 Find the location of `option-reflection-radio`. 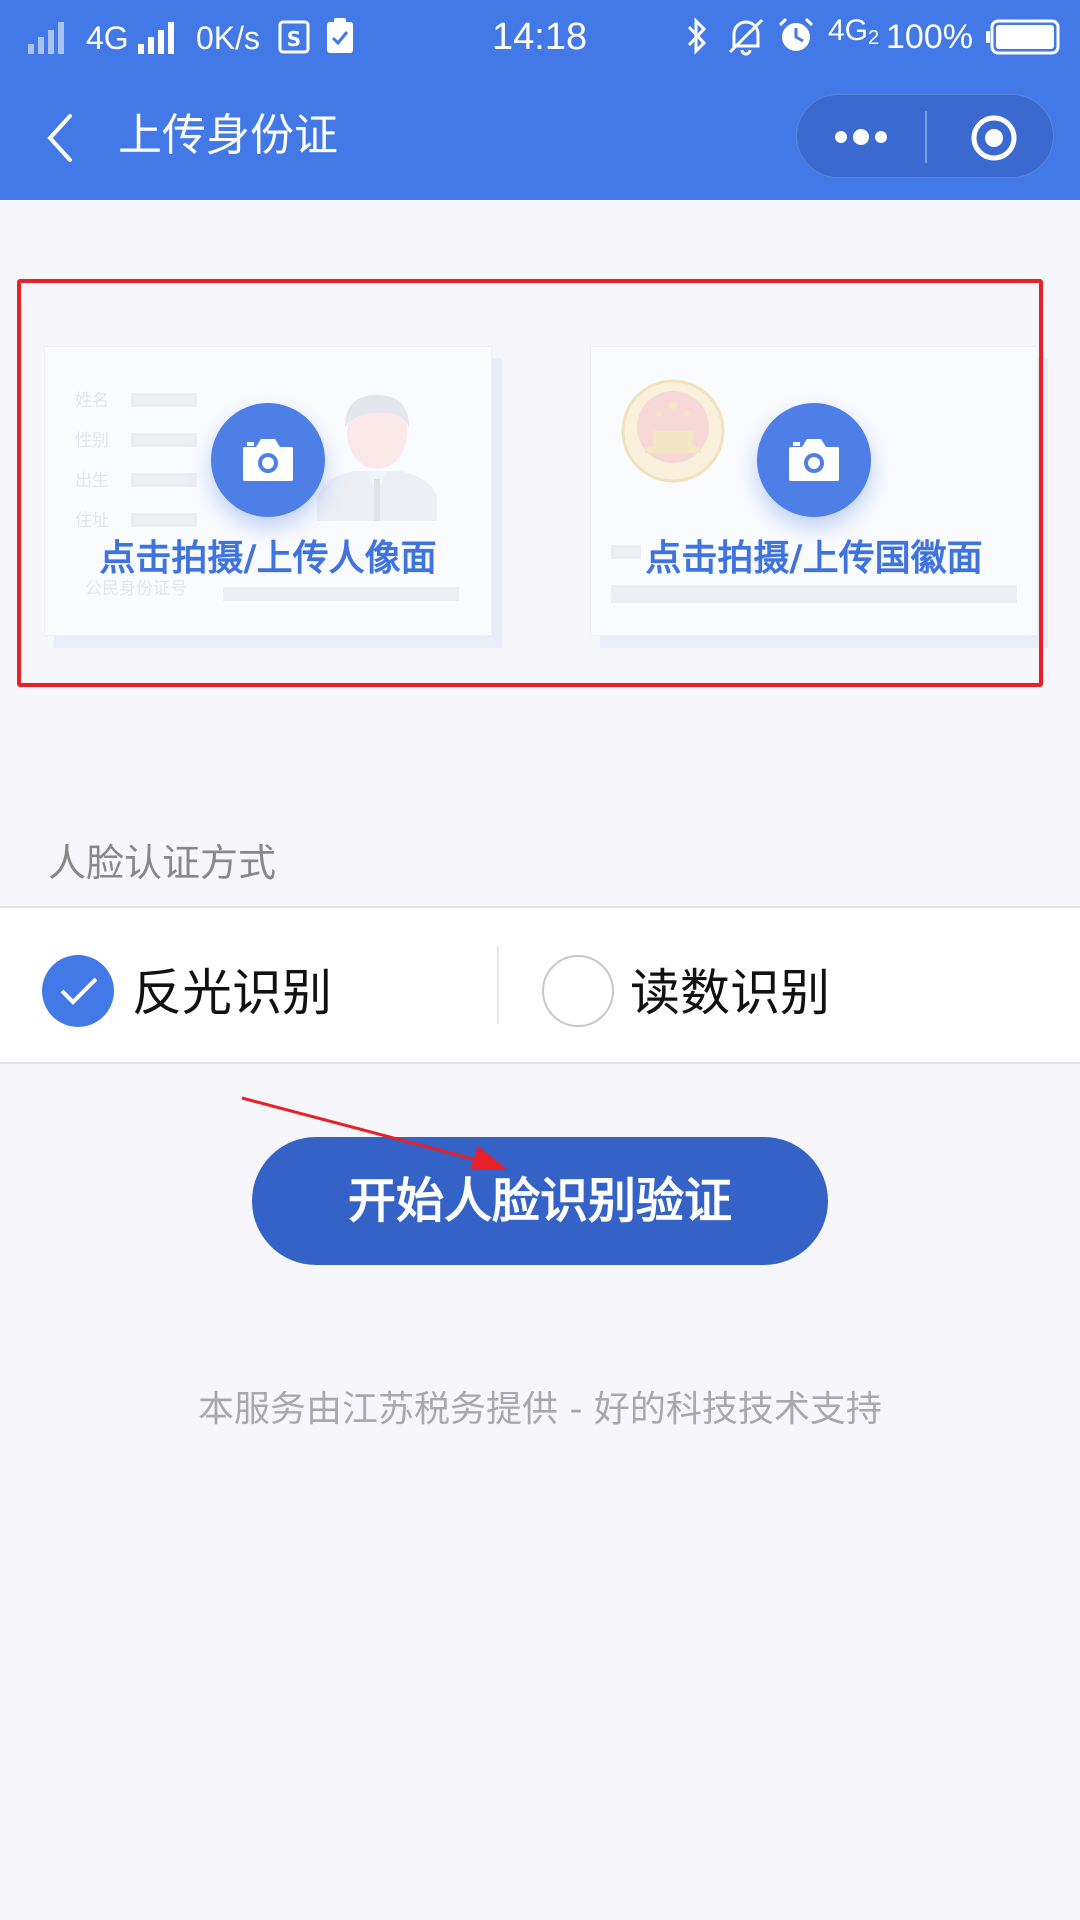

option-reflection-radio is located at coordinates (78, 991).